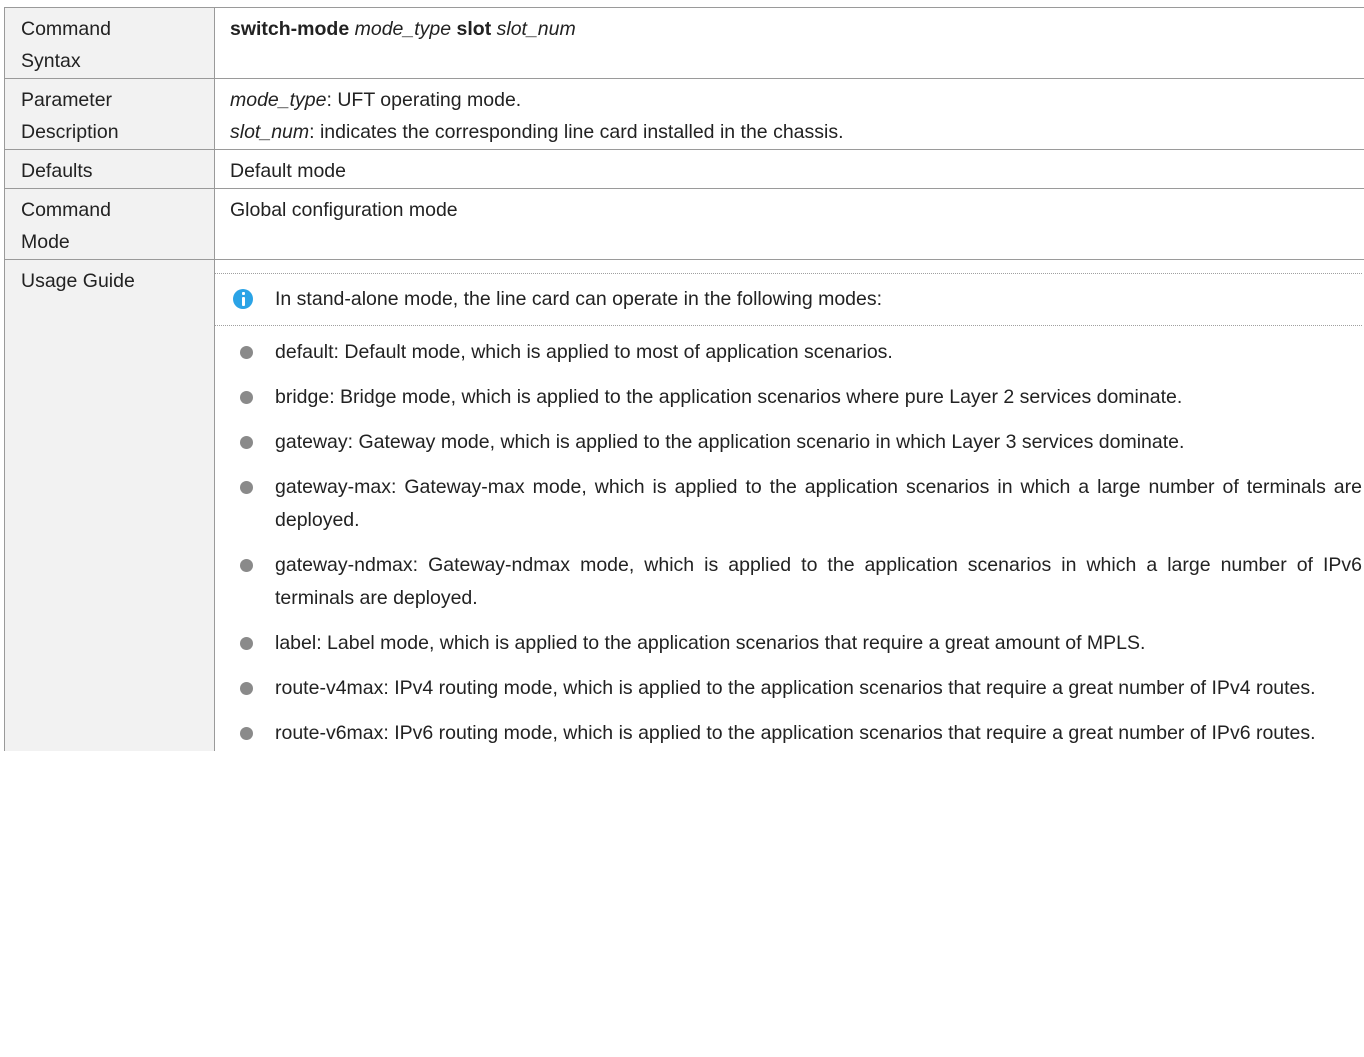 The width and height of the screenshot is (1364, 1057). What do you see at coordinates (66, 210) in the screenshot?
I see `command-mode-label-line1: Command` at bounding box center [66, 210].